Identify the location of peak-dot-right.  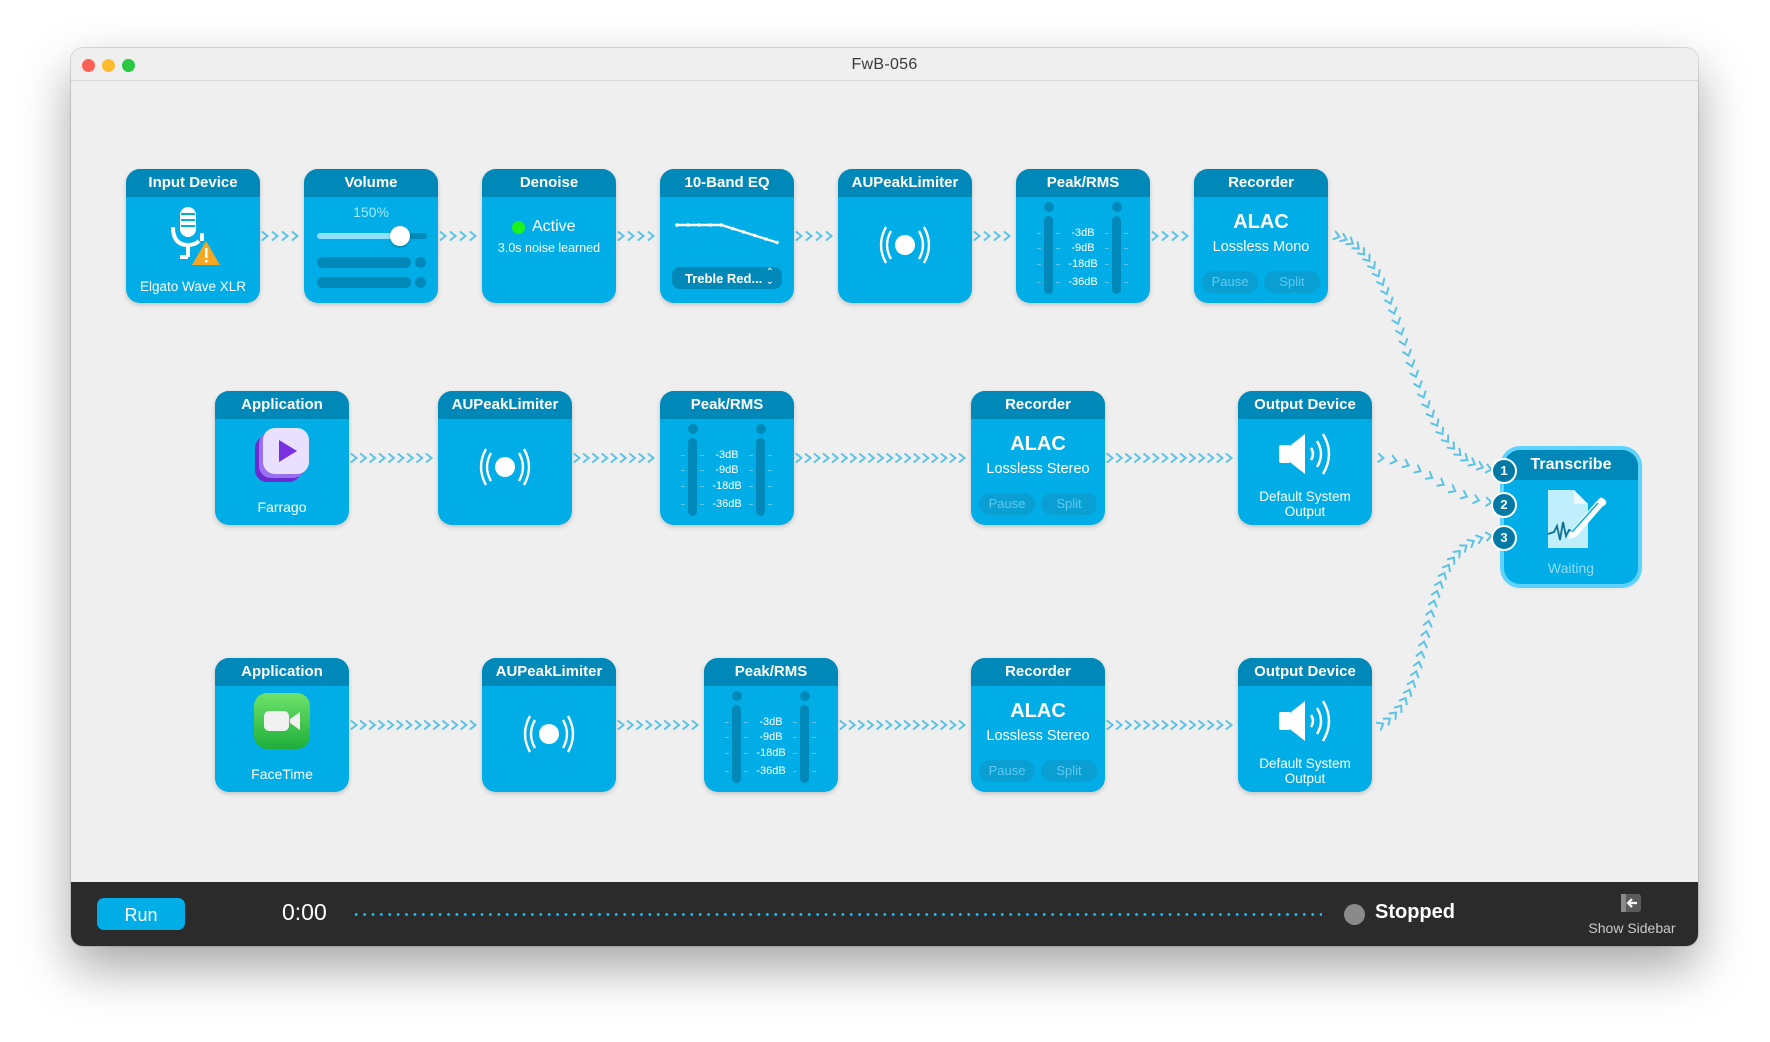
(805, 696).